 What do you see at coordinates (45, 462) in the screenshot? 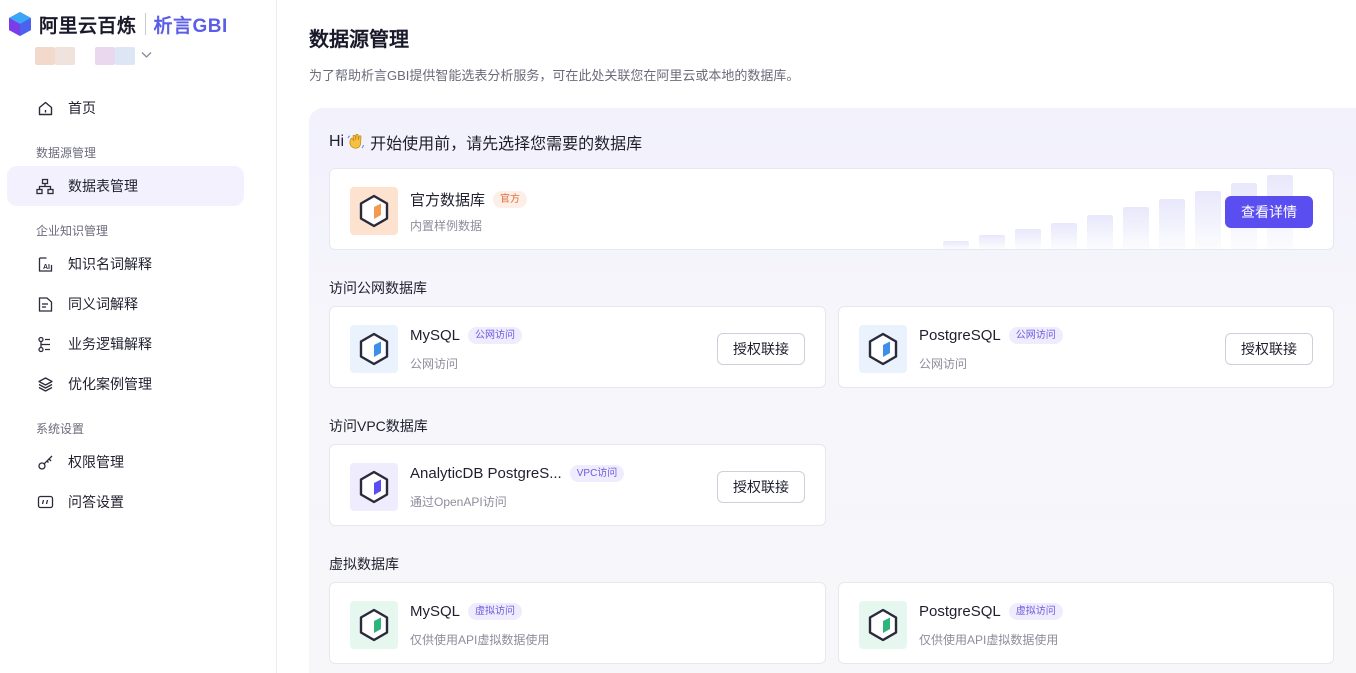
I see `key-icon` at bounding box center [45, 462].